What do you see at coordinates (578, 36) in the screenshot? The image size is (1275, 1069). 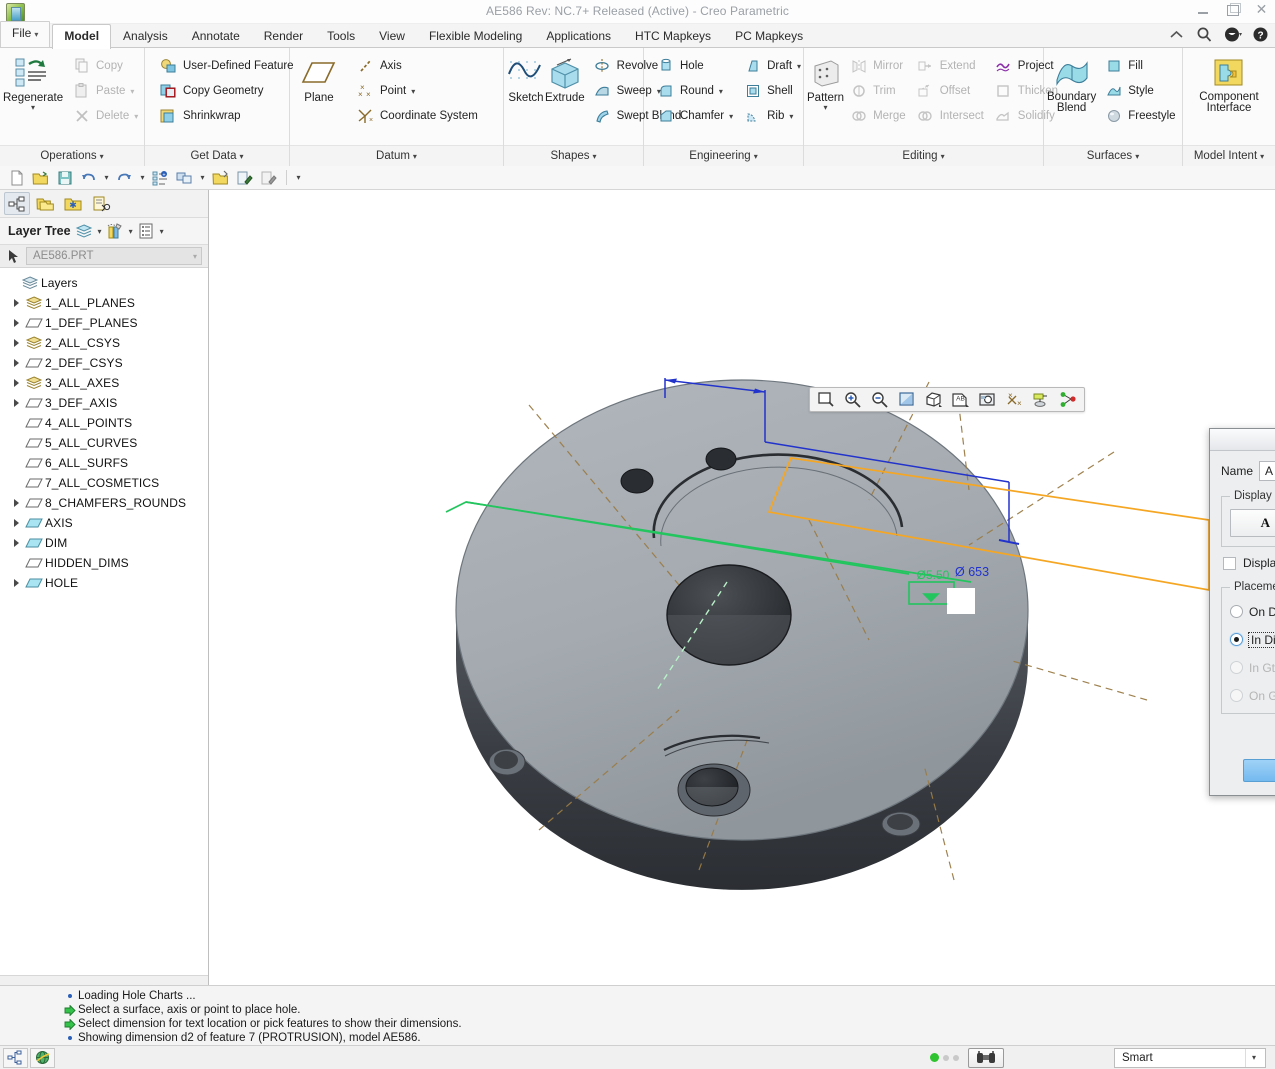 I see `tab-applications: Applications` at bounding box center [578, 36].